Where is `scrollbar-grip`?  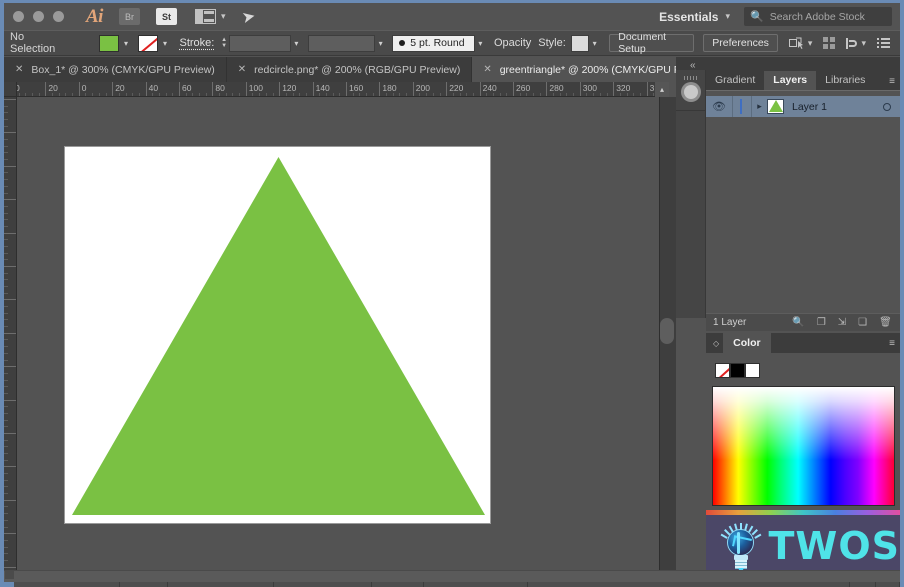
scrollbar-grip is located at coordinates (667, 331).